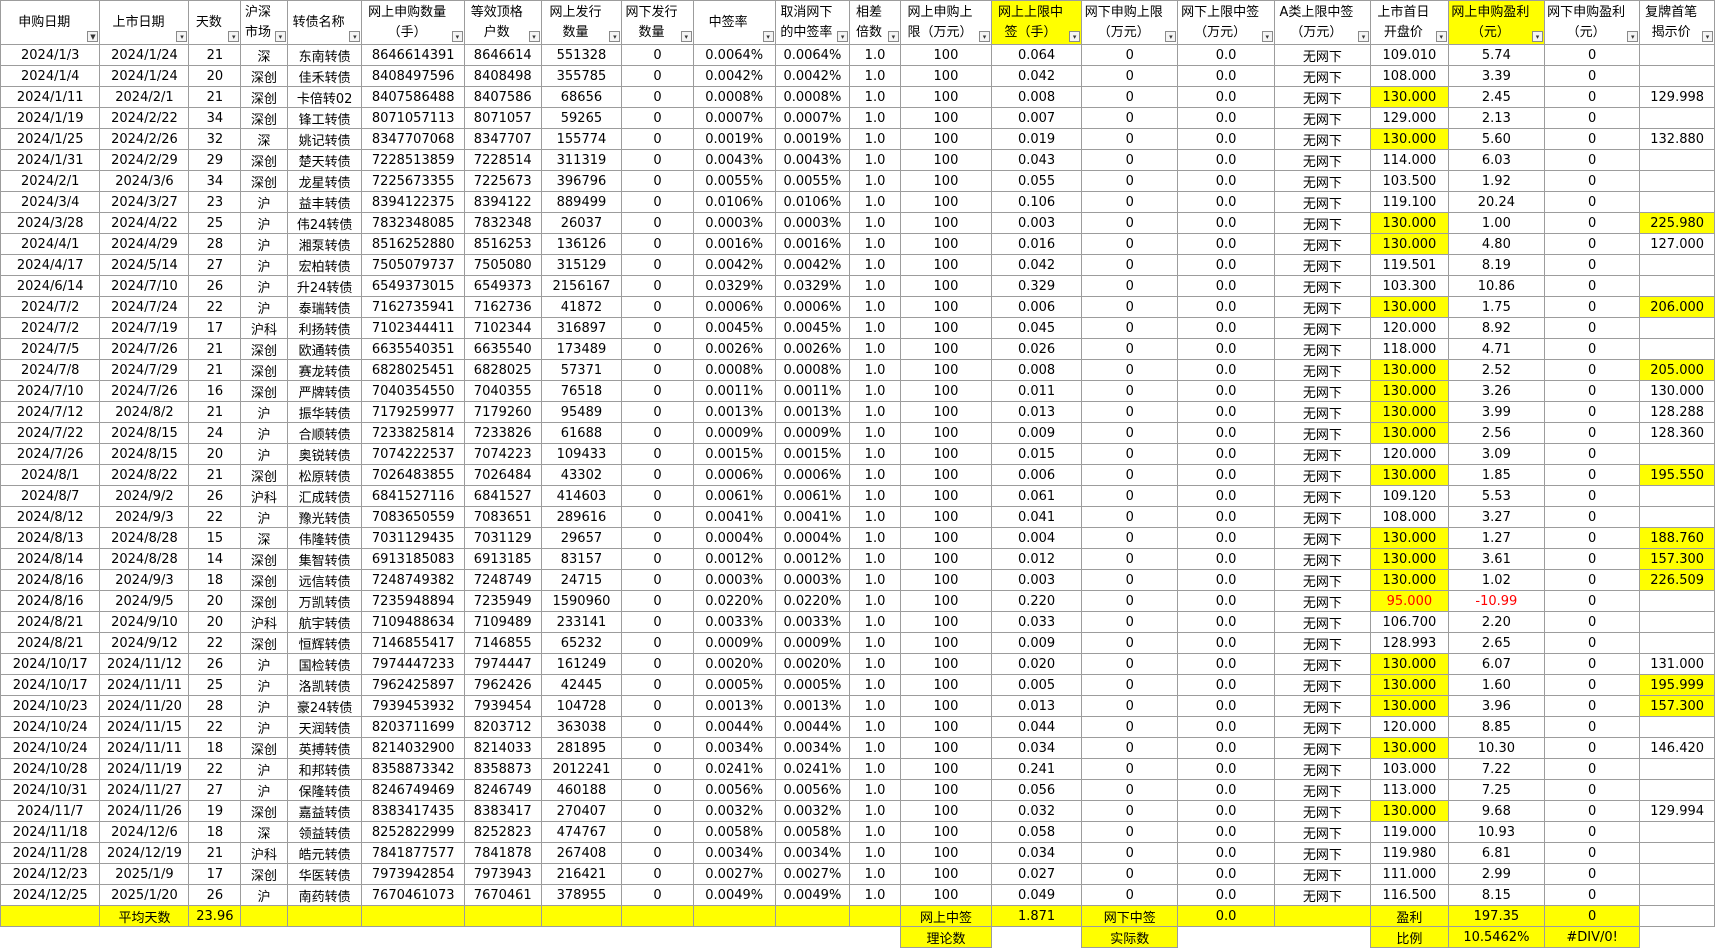 The width and height of the screenshot is (1715, 948). Describe the element at coordinates (264, 853) in the screenshot. I see `table-cell: 沪科` at that location.